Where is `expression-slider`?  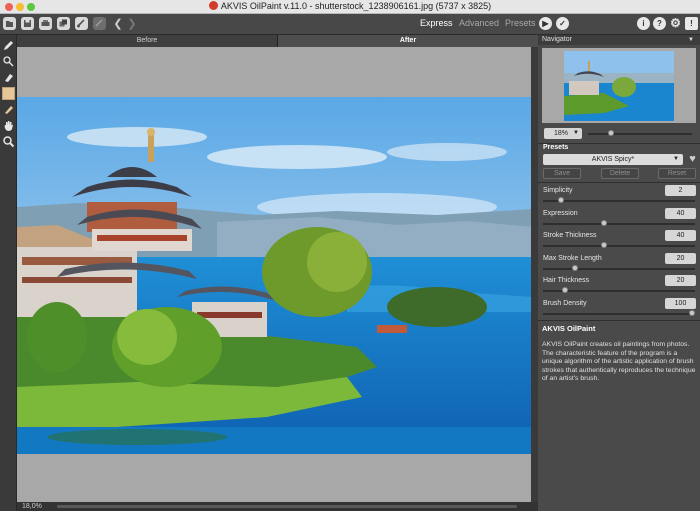
expression-slider is located at coordinates (619, 223).